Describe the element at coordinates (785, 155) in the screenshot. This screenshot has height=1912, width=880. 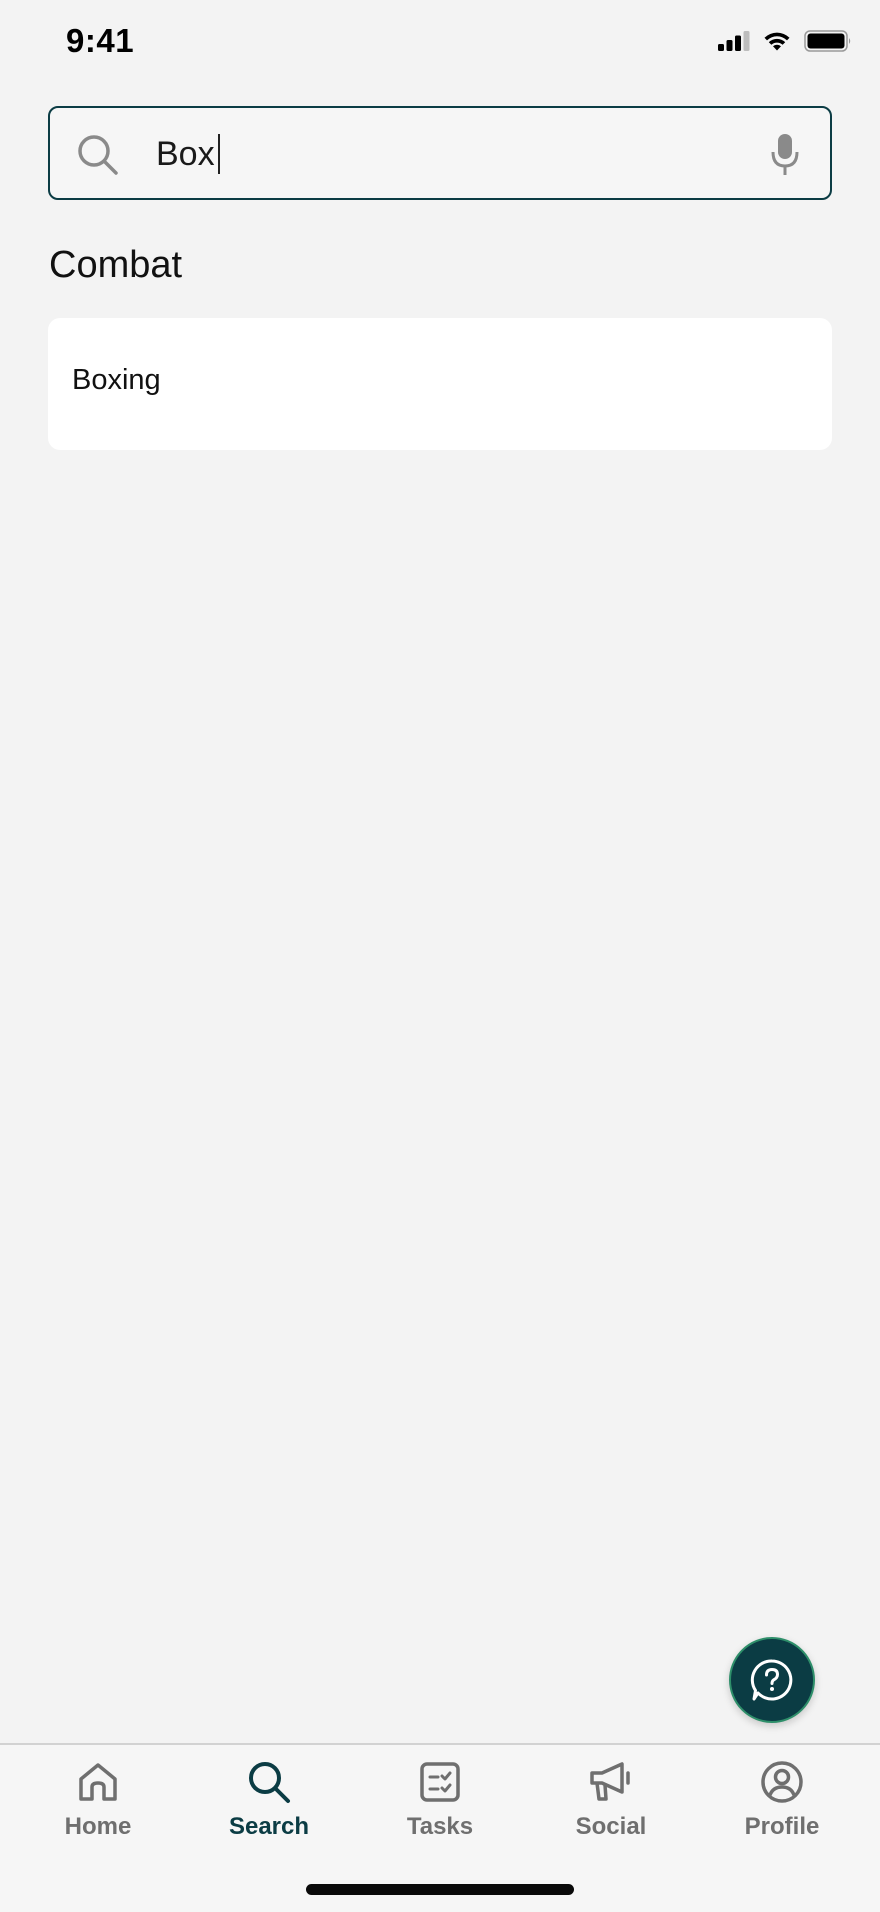
I see `microphone-icon` at that location.